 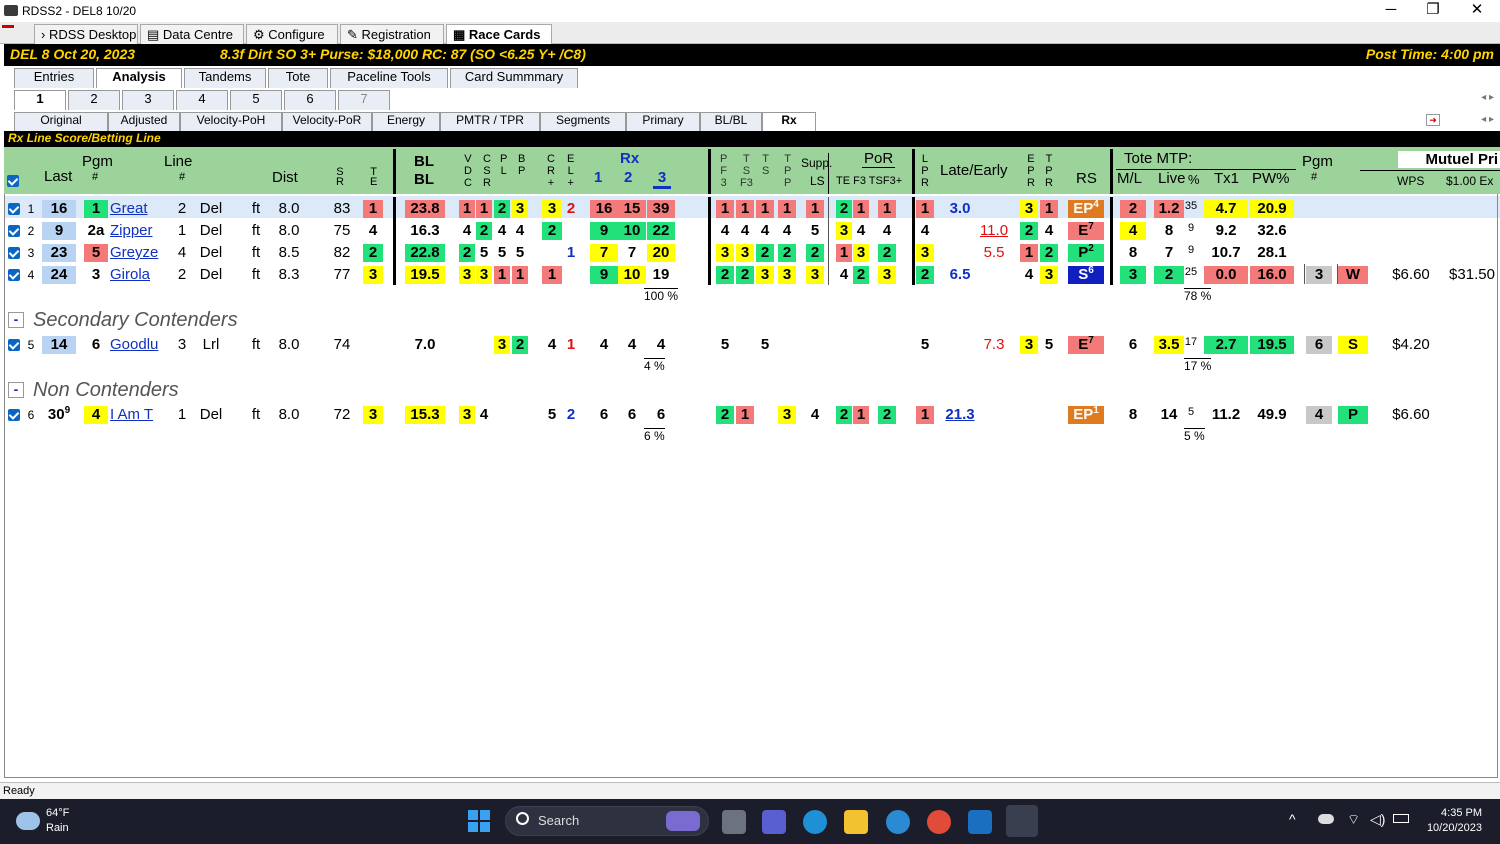 I want to click on tab-race-3: 3, so click(x=148, y=100).